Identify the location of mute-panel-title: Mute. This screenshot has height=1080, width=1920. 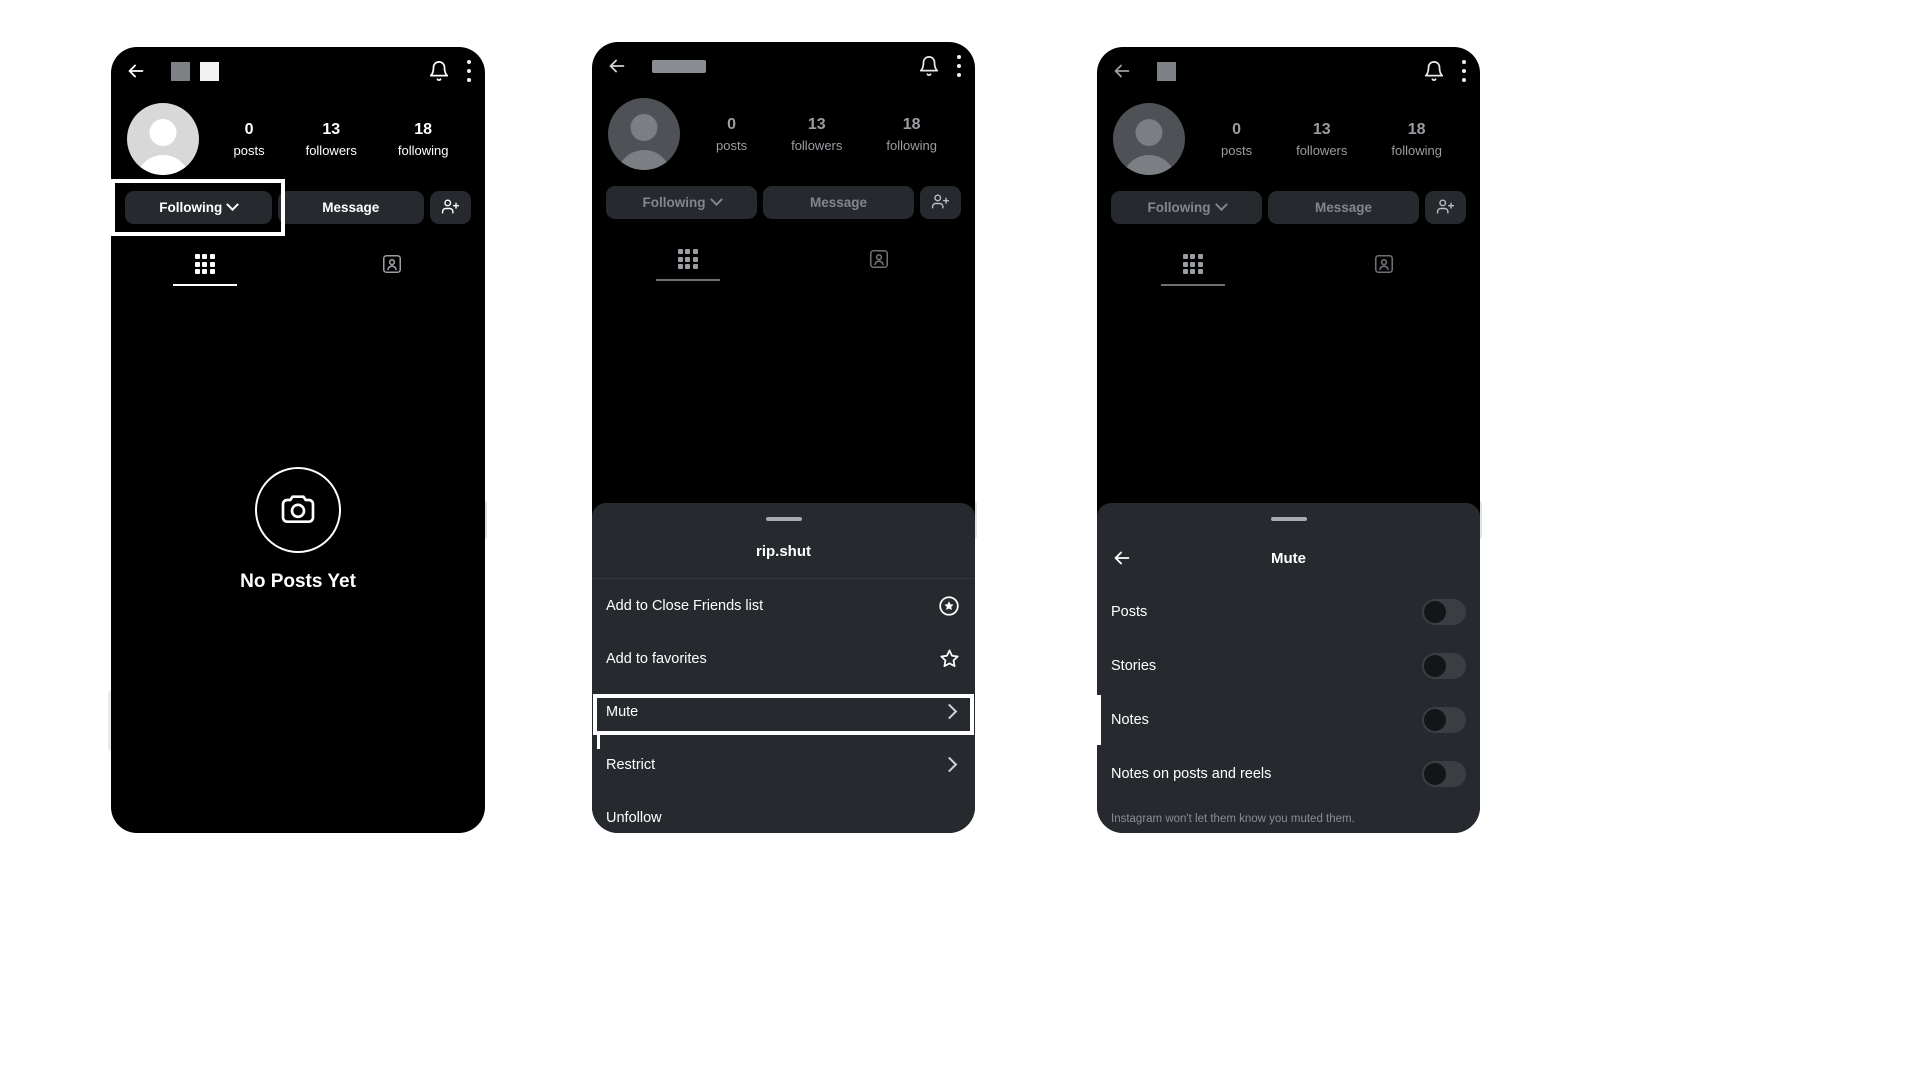
(1288, 558).